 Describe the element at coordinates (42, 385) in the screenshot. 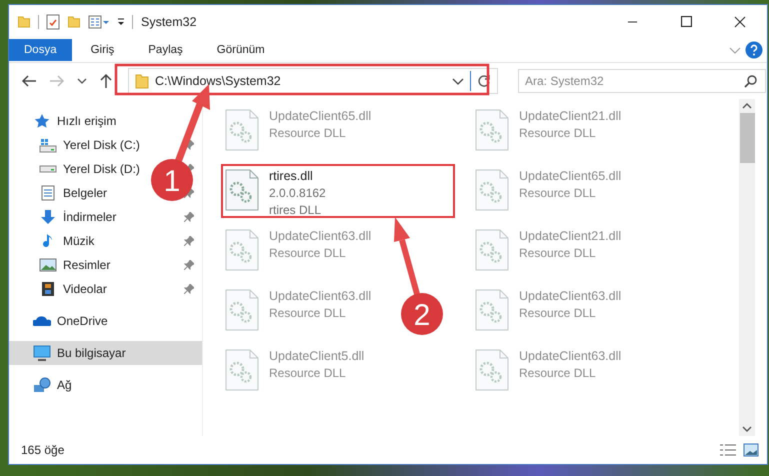

I see `network-icon` at that location.